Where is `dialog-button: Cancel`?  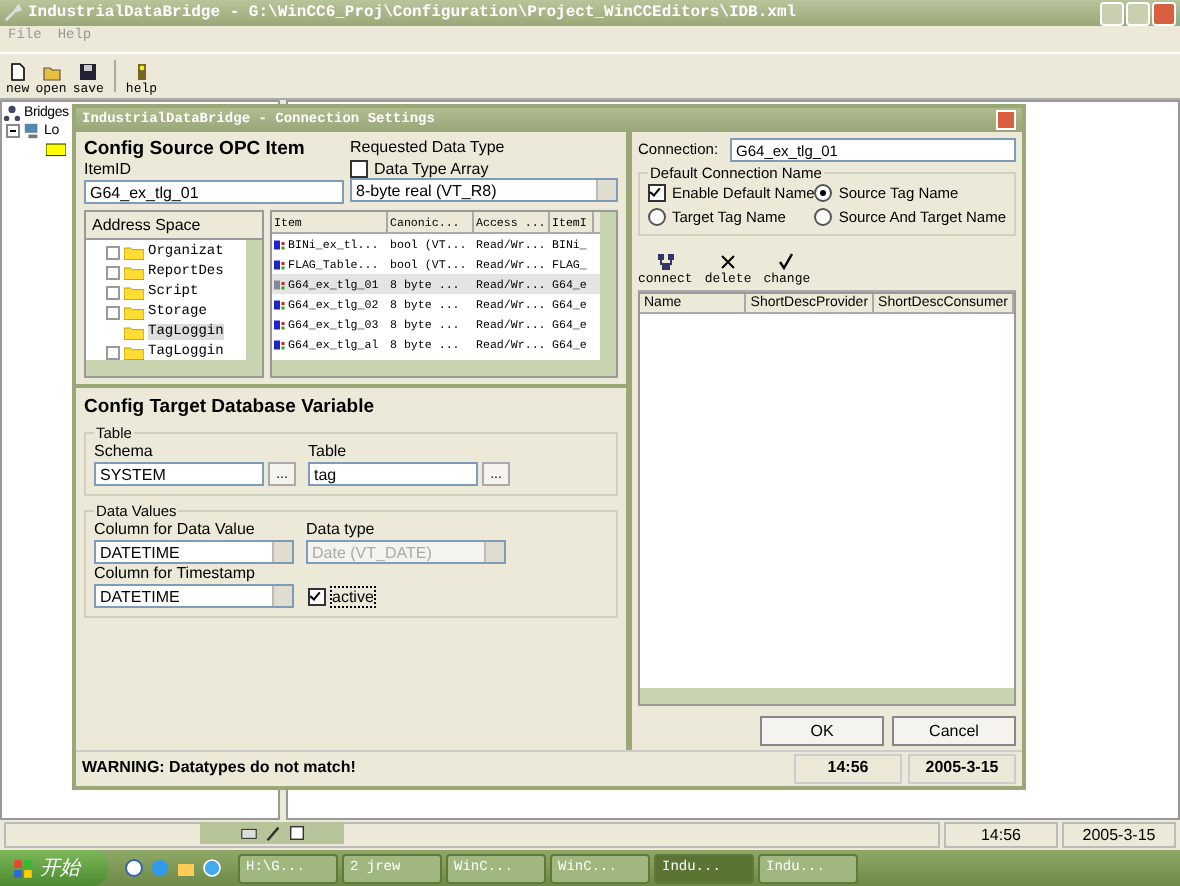 dialog-button: Cancel is located at coordinates (954, 731).